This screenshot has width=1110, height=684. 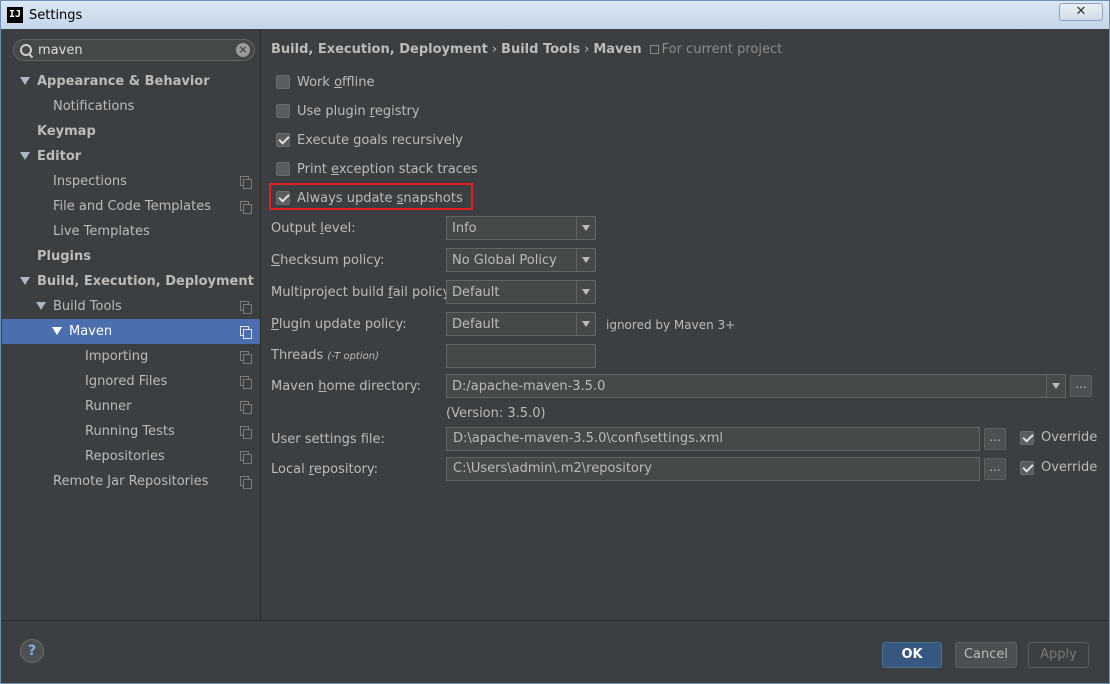 I want to click on checksum-policy-label: Checksum policy:, so click(x=328, y=260).